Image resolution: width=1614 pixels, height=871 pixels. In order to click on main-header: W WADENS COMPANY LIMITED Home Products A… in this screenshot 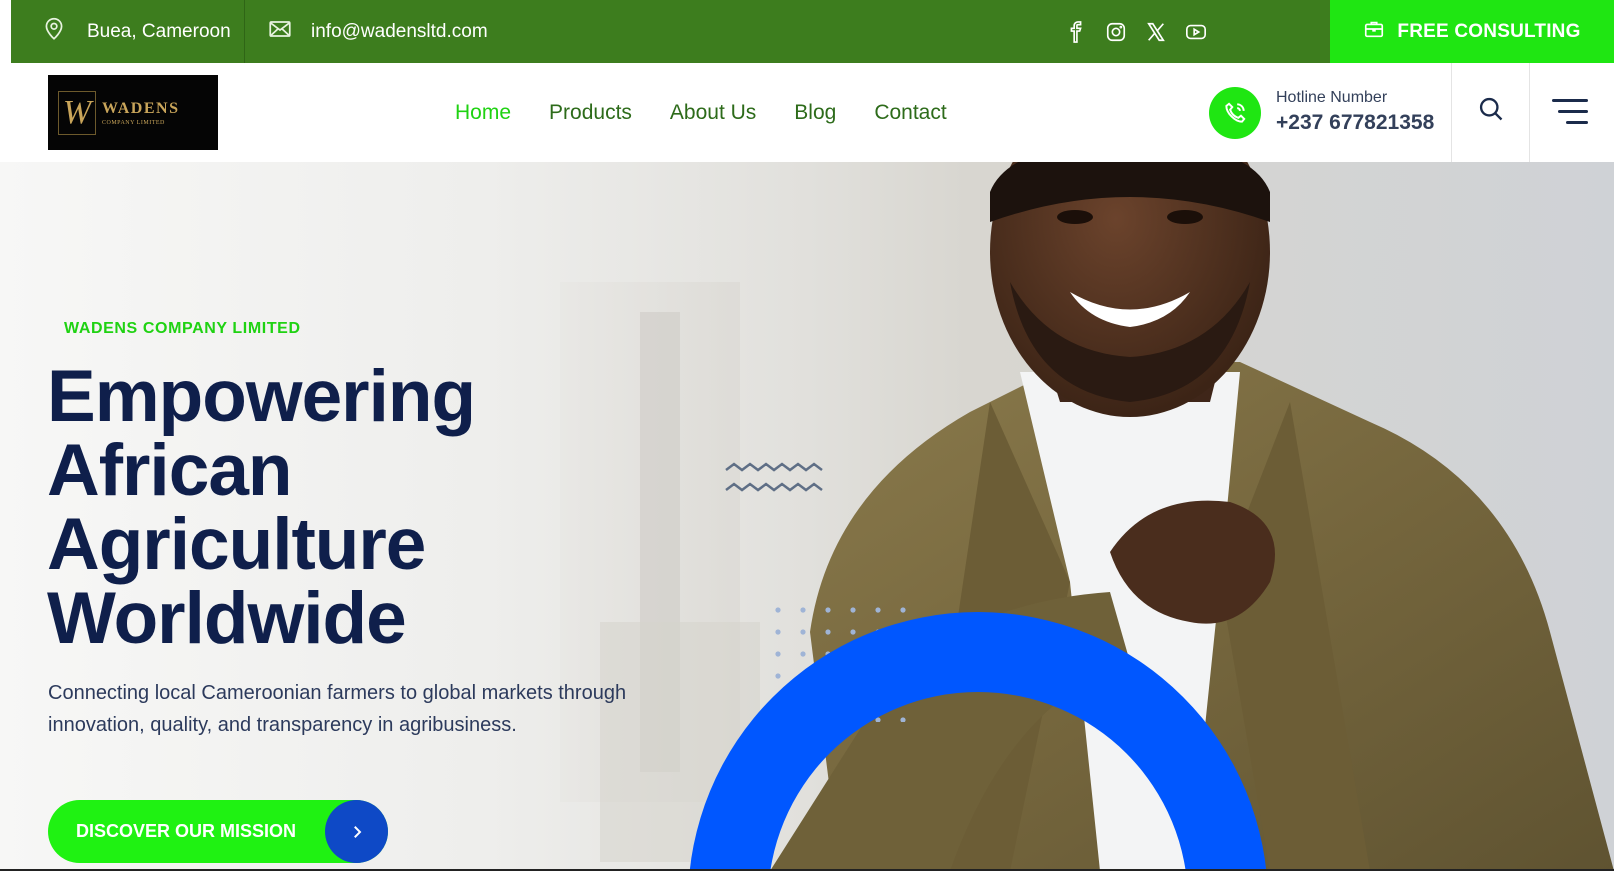, I will do `click(812, 112)`.